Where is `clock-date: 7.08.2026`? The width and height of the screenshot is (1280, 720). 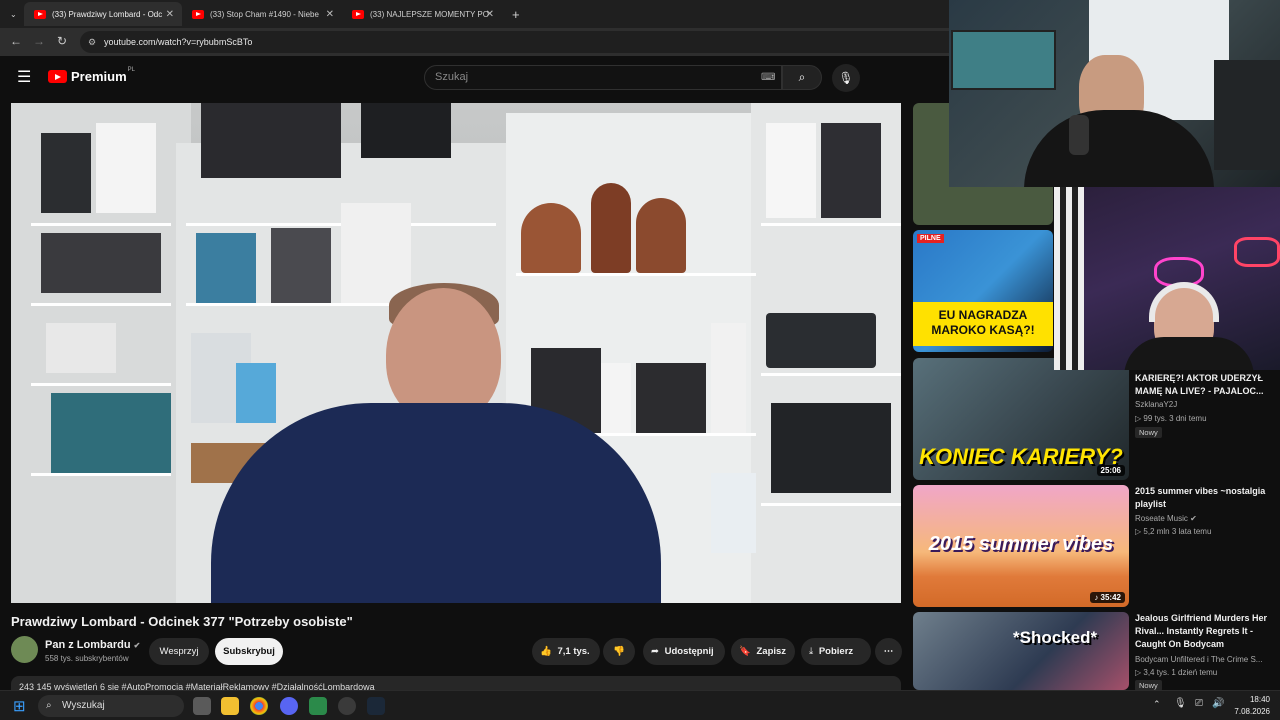 clock-date: 7.08.2026 is located at coordinates (1252, 711).